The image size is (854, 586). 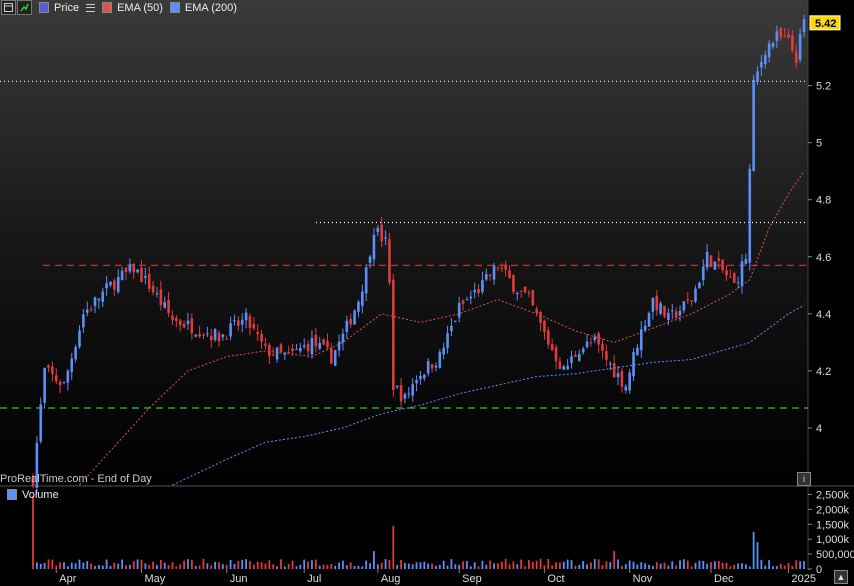 I want to click on ema50-legend: EMA (50), so click(x=140, y=8).